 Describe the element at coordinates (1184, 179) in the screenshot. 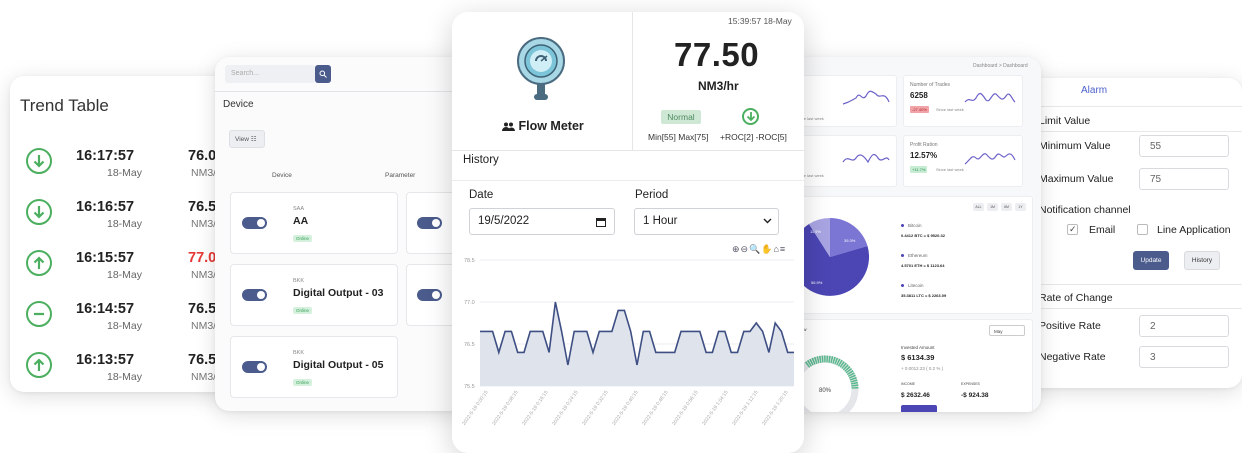

I see `maximum-value-input: 75` at that location.